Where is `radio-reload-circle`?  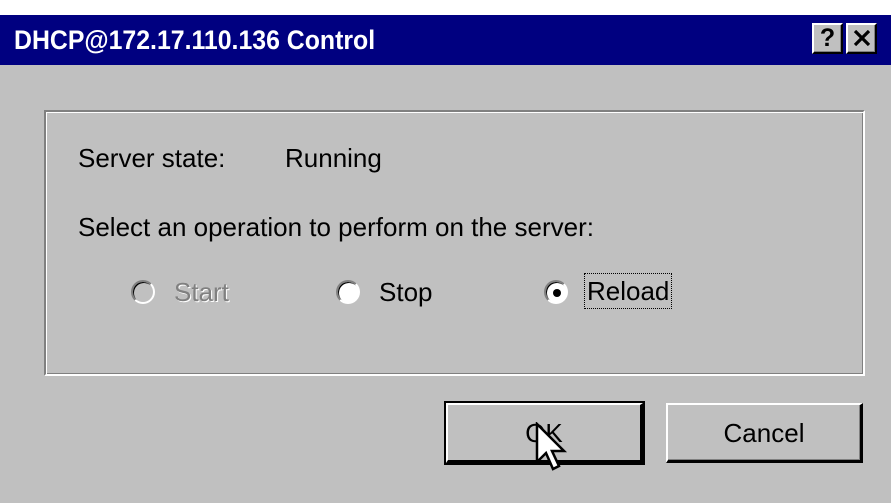
radio-reload-circle is located at coordinates (556, 292).